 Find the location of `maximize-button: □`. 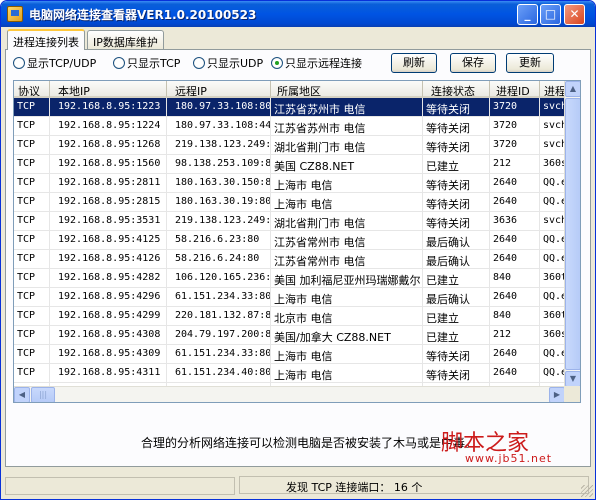

maximize-button: □ is located at coordinates (550, 14).